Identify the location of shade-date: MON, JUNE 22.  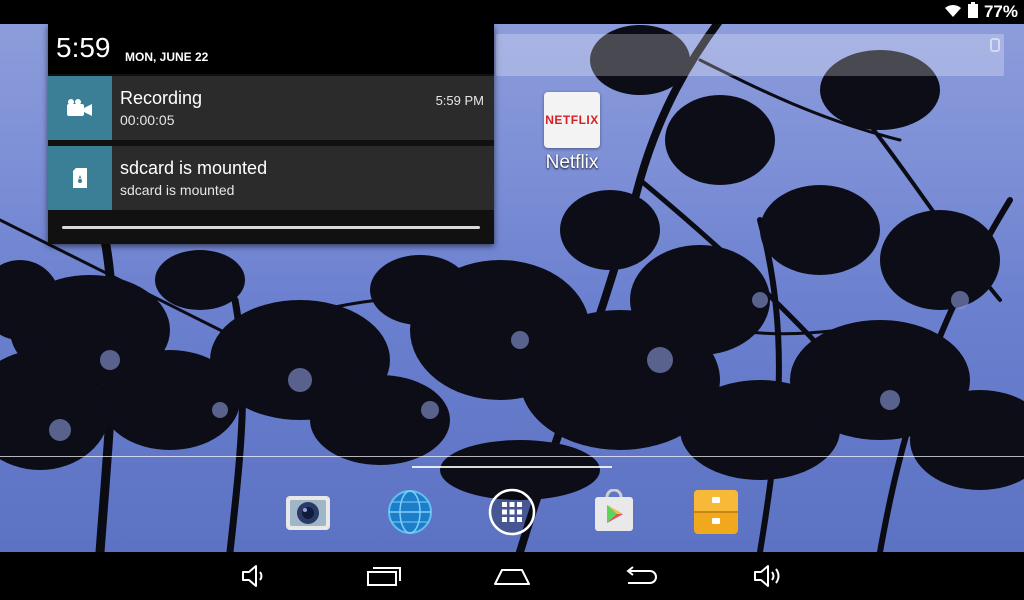
(167, 57).